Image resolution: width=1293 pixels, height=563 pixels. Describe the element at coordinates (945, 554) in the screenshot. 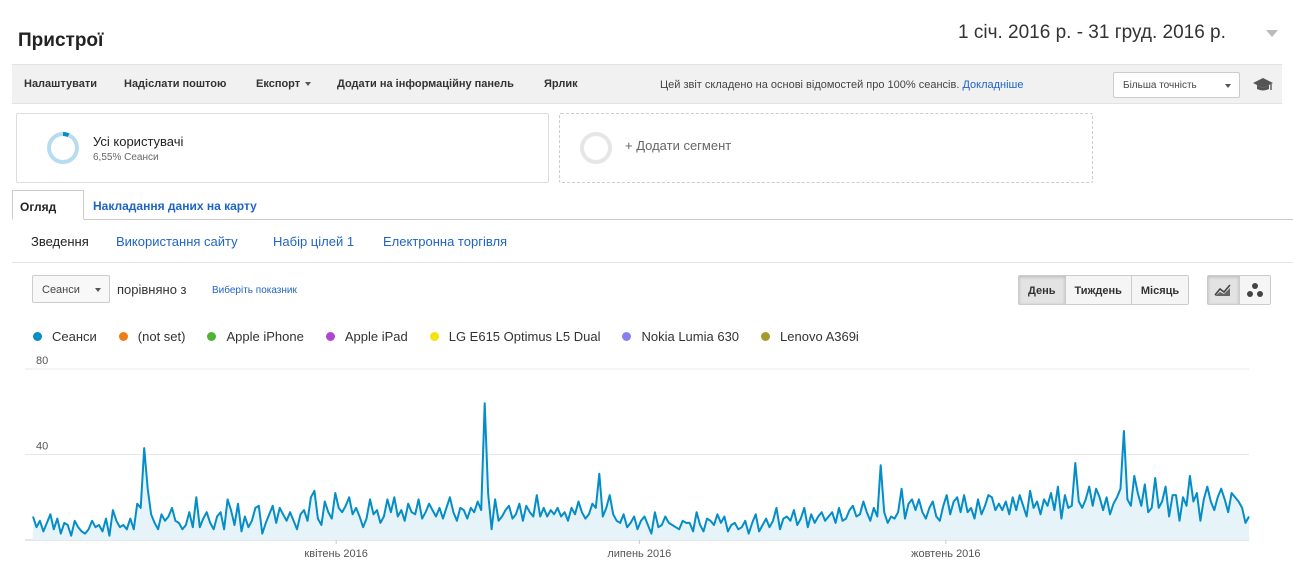

I see `x-tick-label: жовтень 2016` at that location.